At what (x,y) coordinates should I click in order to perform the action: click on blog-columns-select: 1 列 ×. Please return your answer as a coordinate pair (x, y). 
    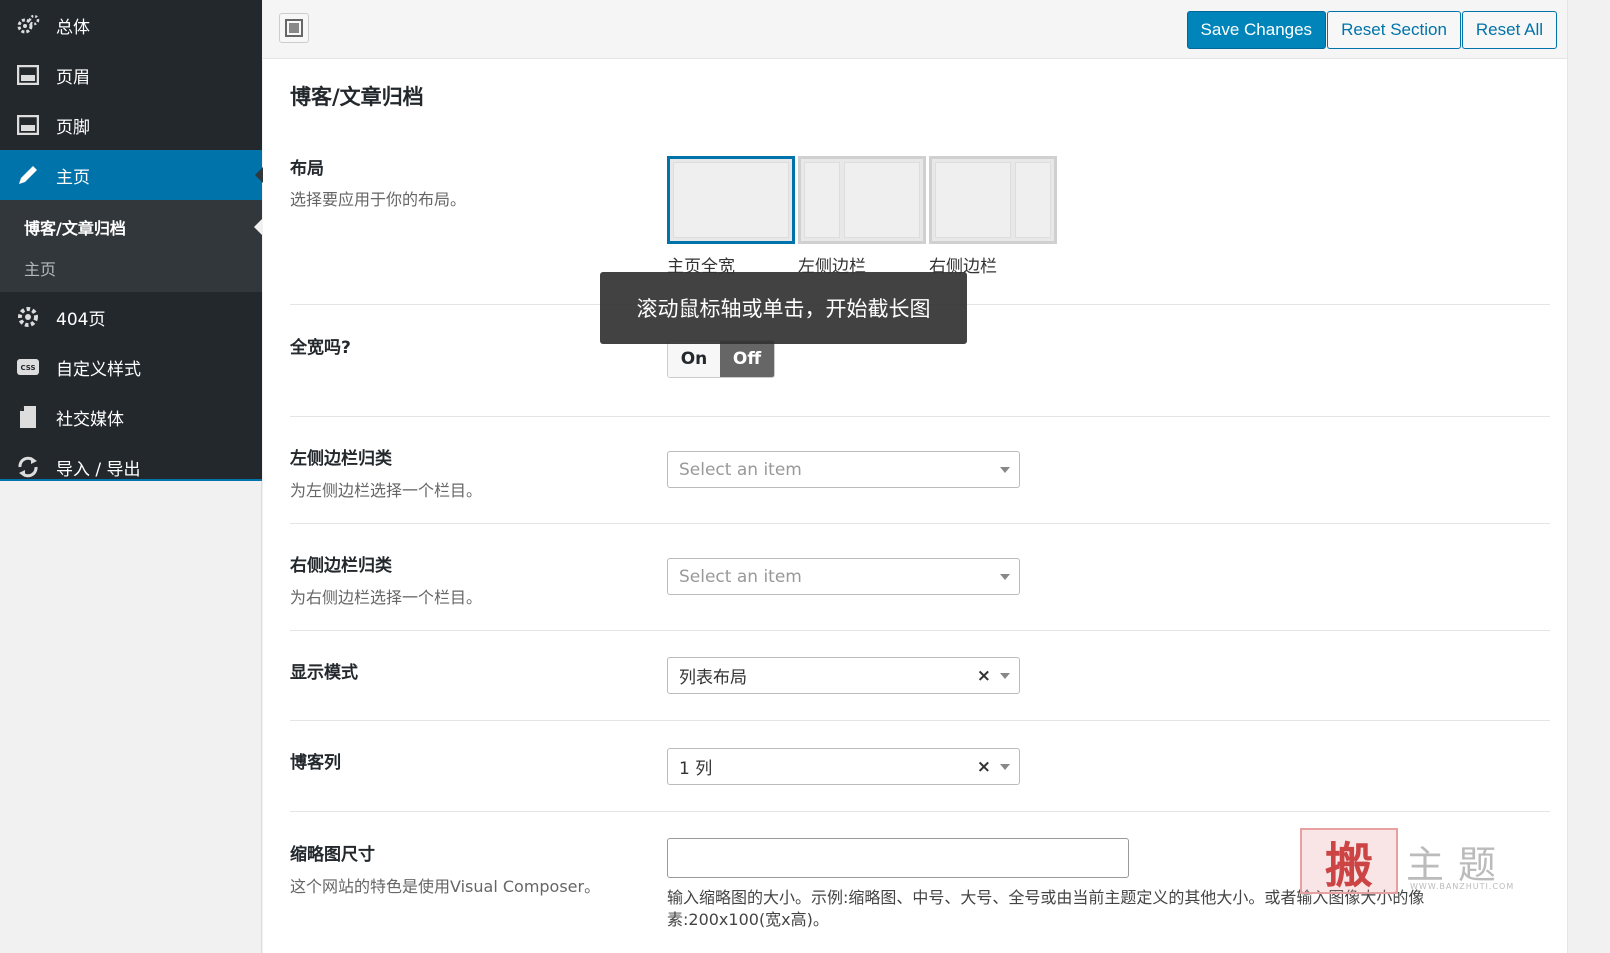
    Looking at the image, I should click on (843, 766).